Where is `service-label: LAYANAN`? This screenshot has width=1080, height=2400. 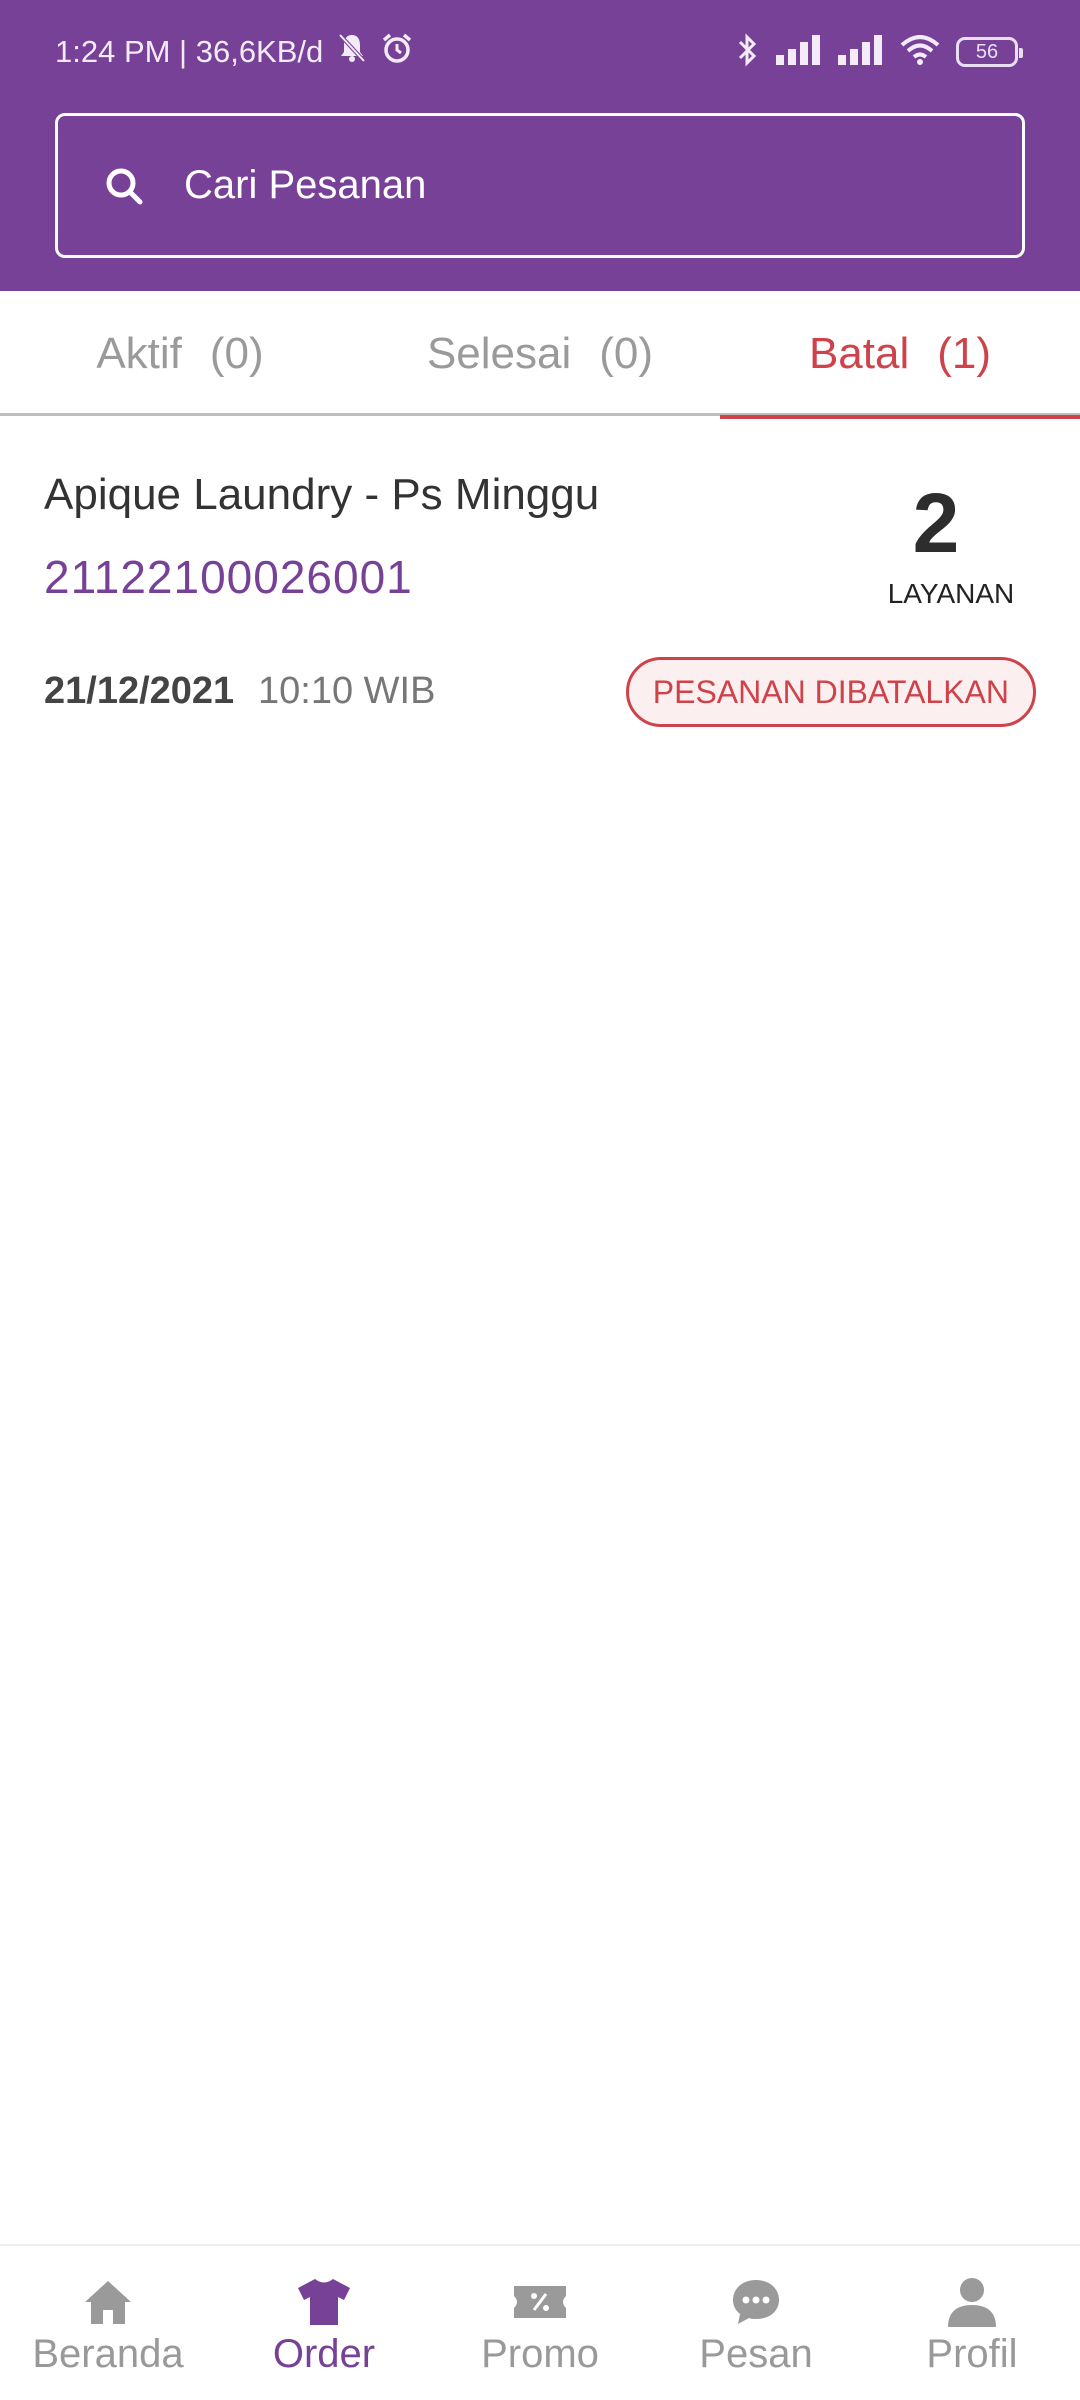 service-label: LAYANAN is located at coordinates (951, 593).